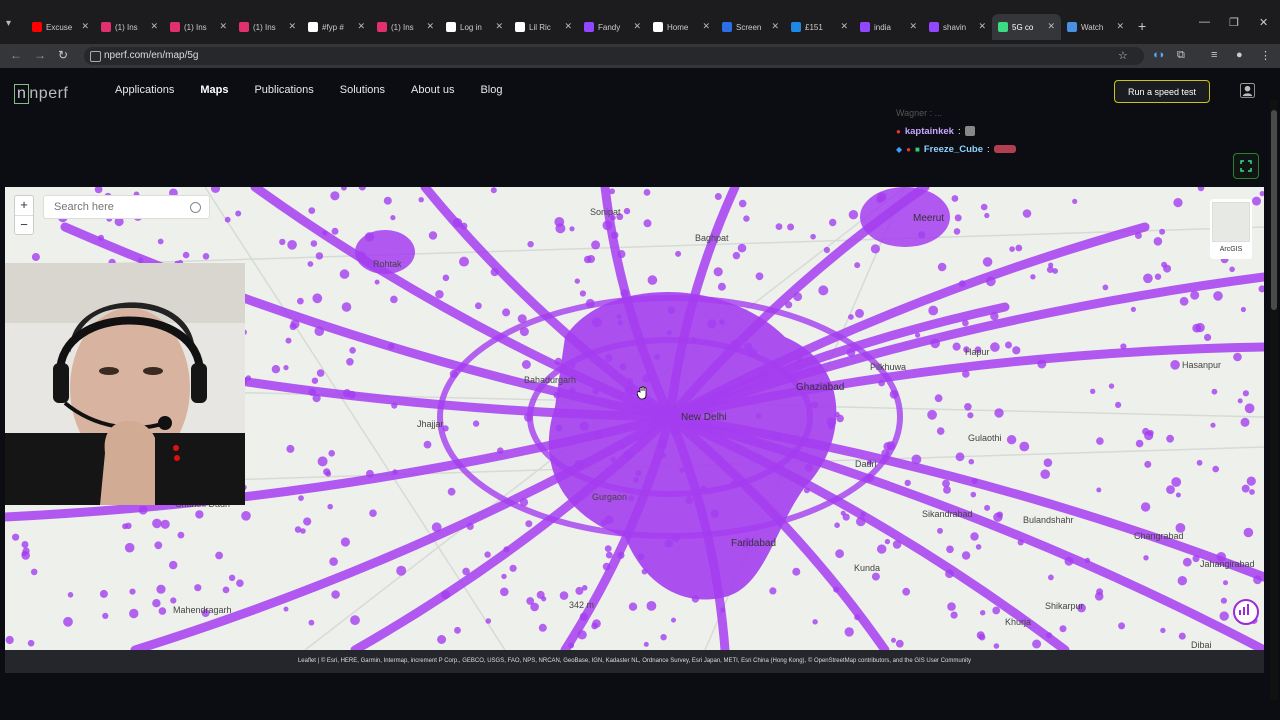 The width and height of the screenshot is (1280, 720). What do you see at coordinates (24, 225) in the screenshot?
I see `zoom-out-button: −` at bounding box center [24, 225].